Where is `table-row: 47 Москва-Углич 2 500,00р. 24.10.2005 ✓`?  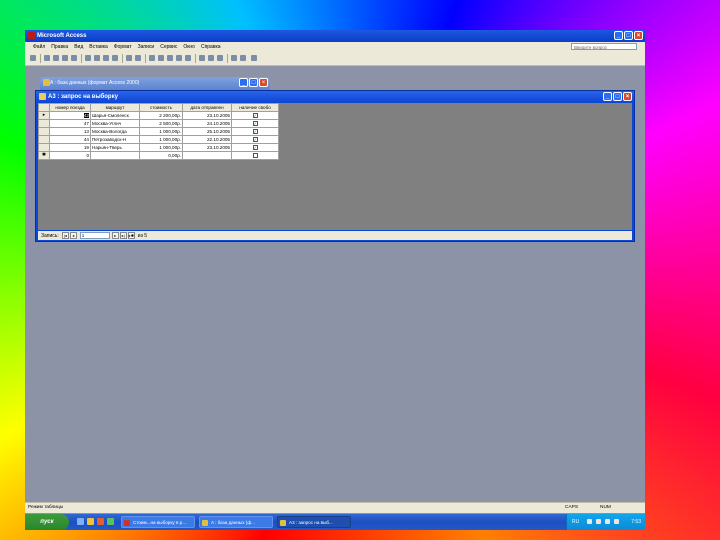 table-row: 47 Москва-Углич 2 500,00р. 24.10.2005 ✓ is located at coordinates (158, 123).